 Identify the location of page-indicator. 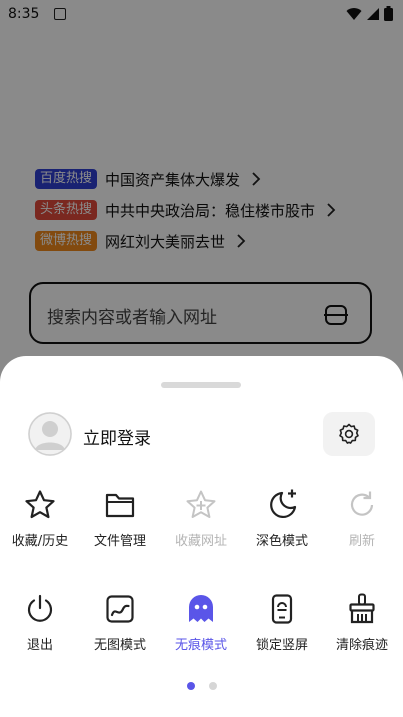
(201, 687).